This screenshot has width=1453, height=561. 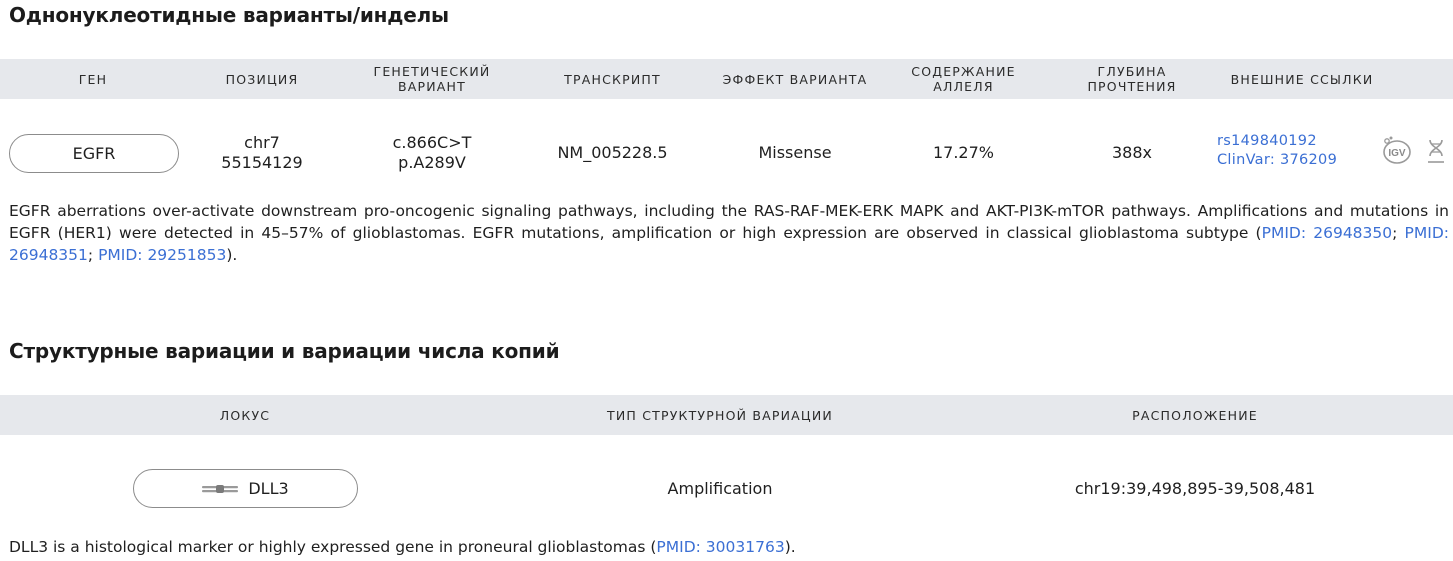 What do you see at coordinates (1436, 152) in the screenshot?
I see `dna-icon` at bounding box center [1436, 152].